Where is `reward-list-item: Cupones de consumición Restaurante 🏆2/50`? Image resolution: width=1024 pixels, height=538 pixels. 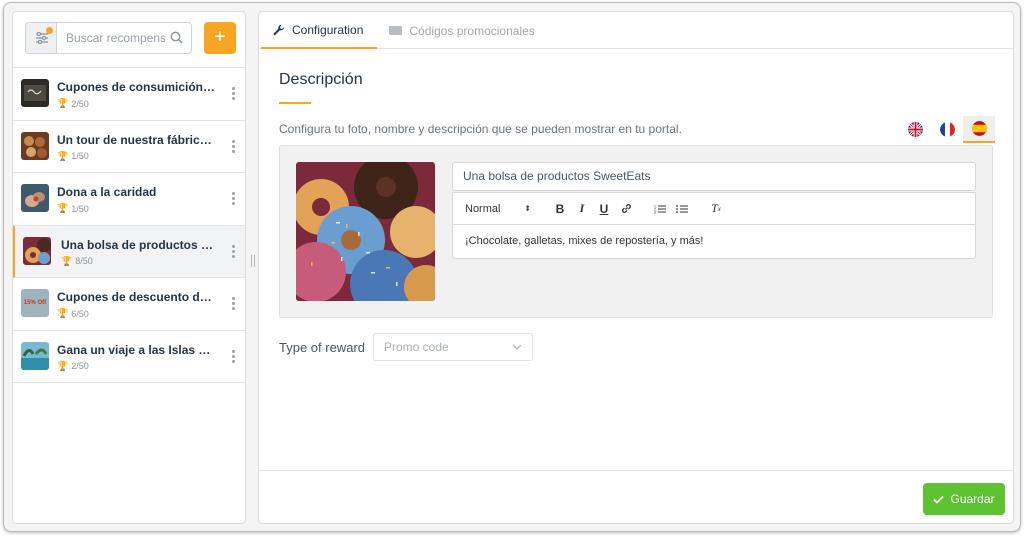
reward-list-item: Cupones de consumición Restaurante 🏆2/50 is located at coordinates (129, 94).